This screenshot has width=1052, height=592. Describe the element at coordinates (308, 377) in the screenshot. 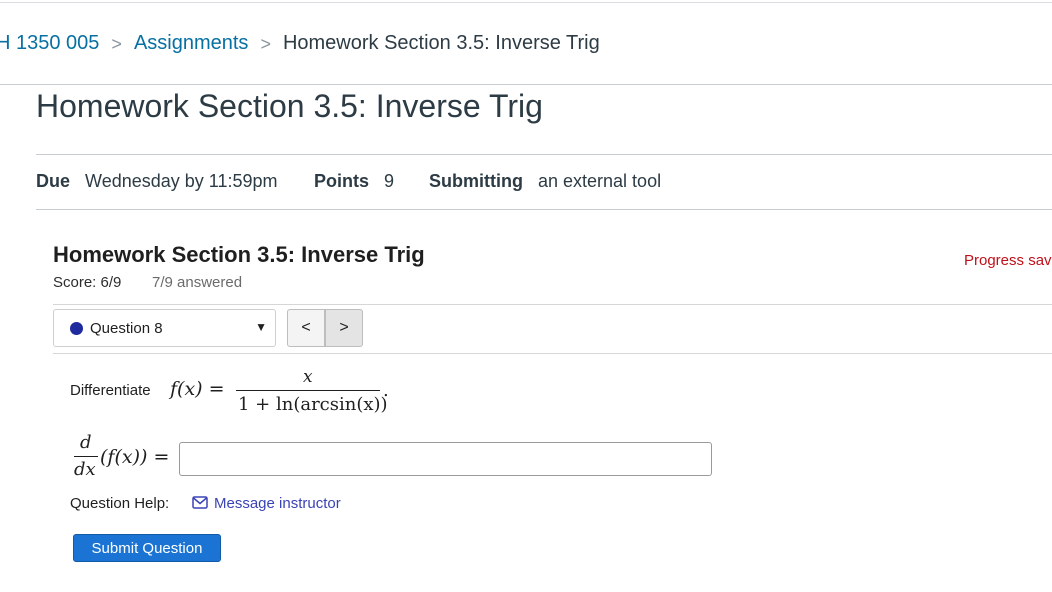

I see `fraction-numerator: x` at that location.